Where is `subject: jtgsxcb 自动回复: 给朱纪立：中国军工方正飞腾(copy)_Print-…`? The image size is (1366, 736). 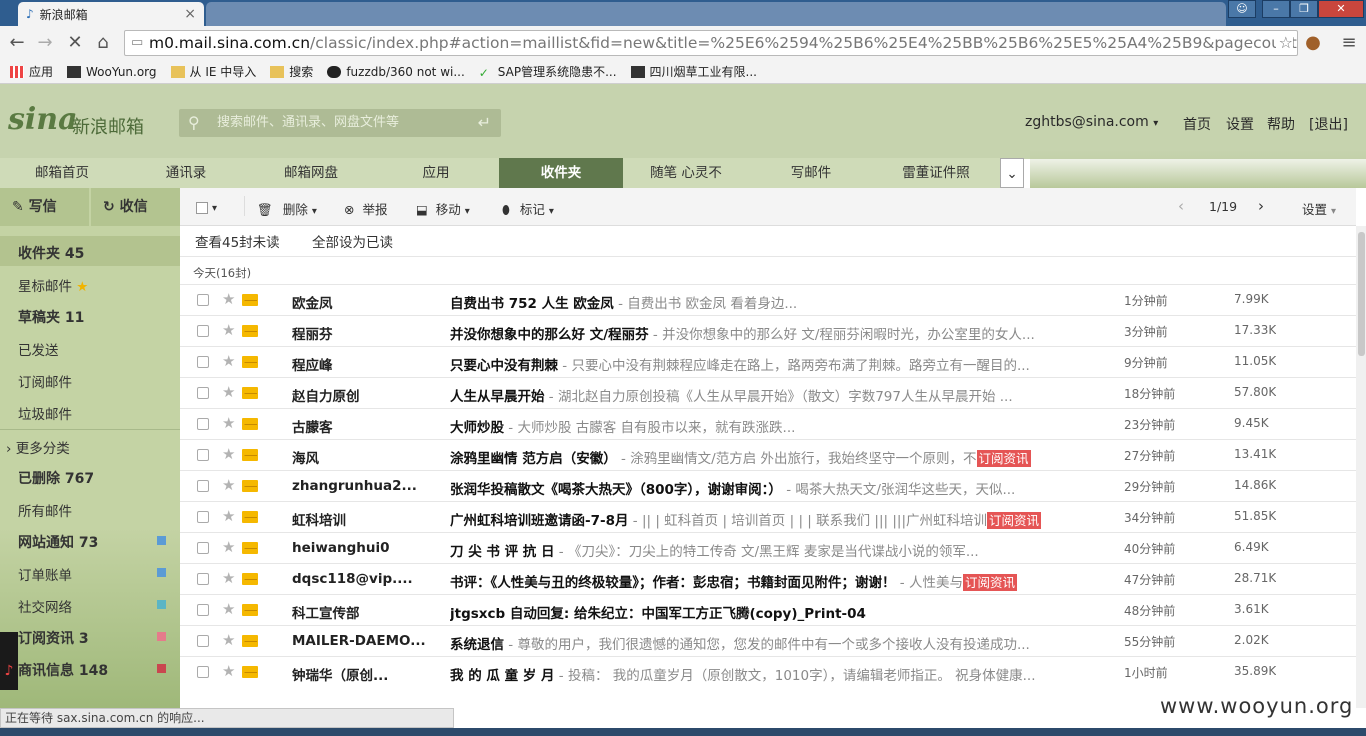 subject: jtgsxcb 自动回复: 给朱纪立：中国军工方正飞腾(copy)_Print-… is located at coordinates (756, 612).